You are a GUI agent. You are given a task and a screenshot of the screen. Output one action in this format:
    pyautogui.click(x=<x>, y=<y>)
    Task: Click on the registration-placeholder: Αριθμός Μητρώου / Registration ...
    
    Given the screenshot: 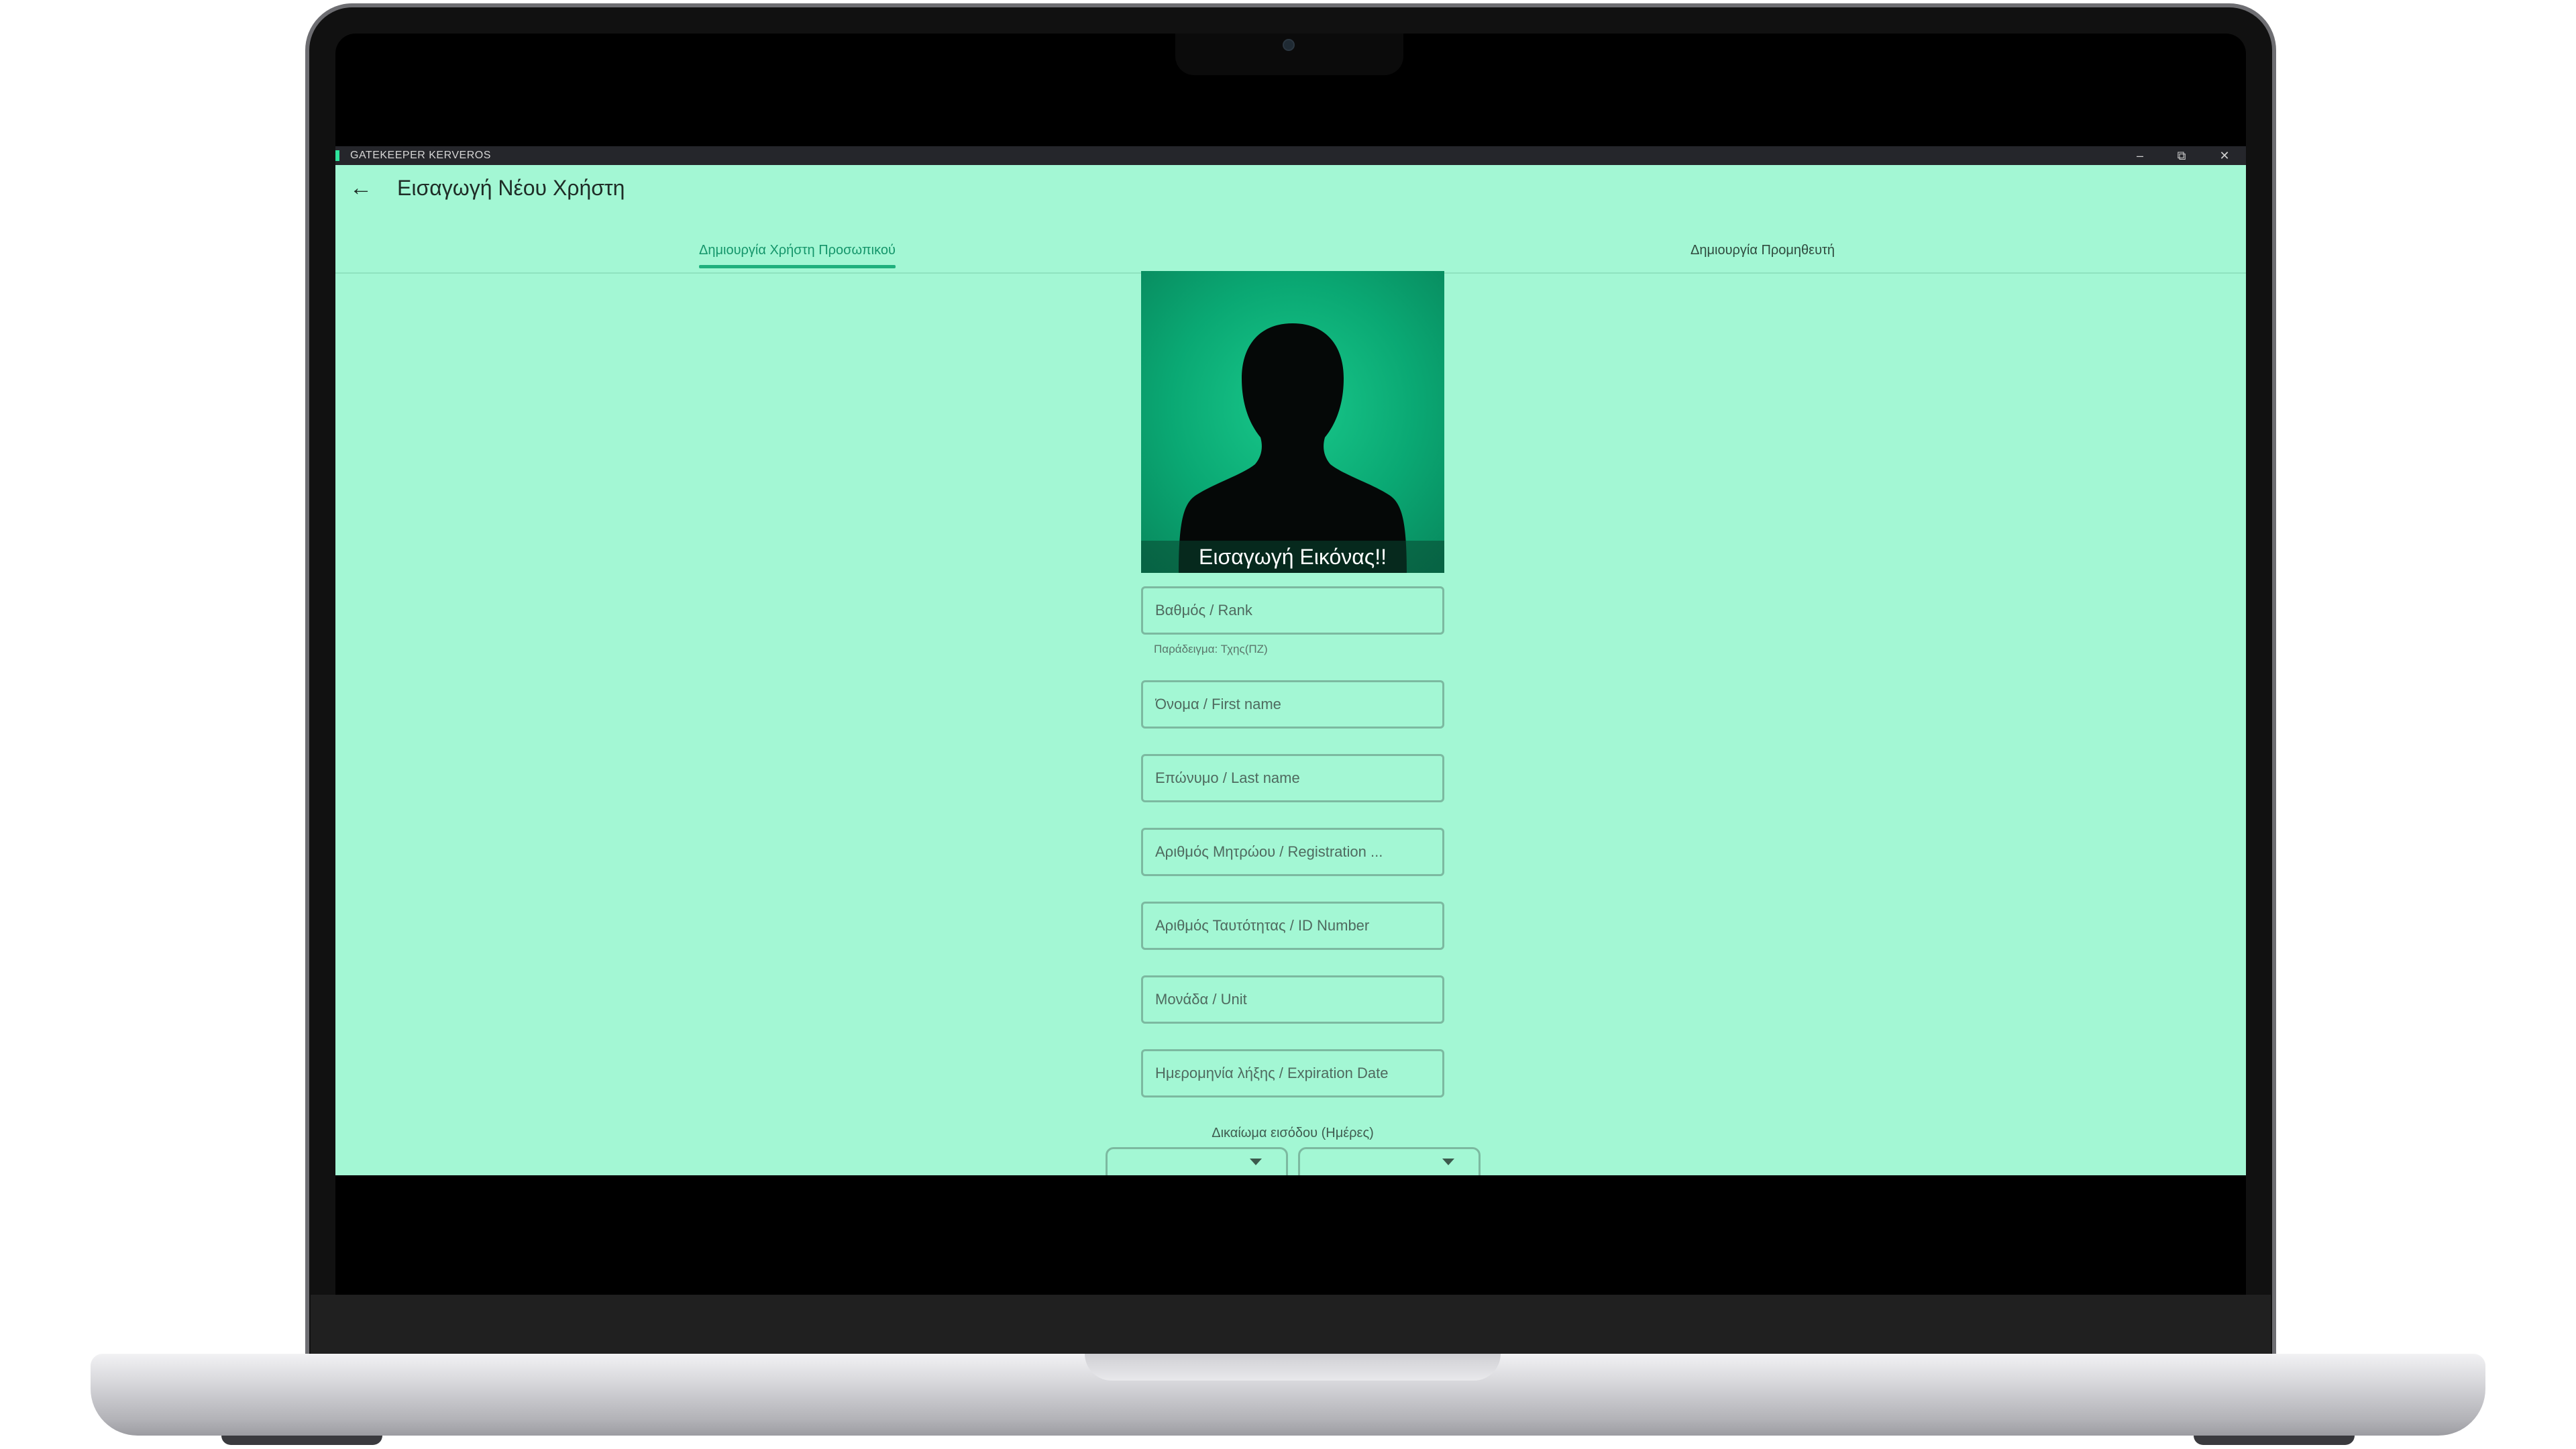 What is the action you would take?
    pyautogui.click(x=1269, y=851)
    